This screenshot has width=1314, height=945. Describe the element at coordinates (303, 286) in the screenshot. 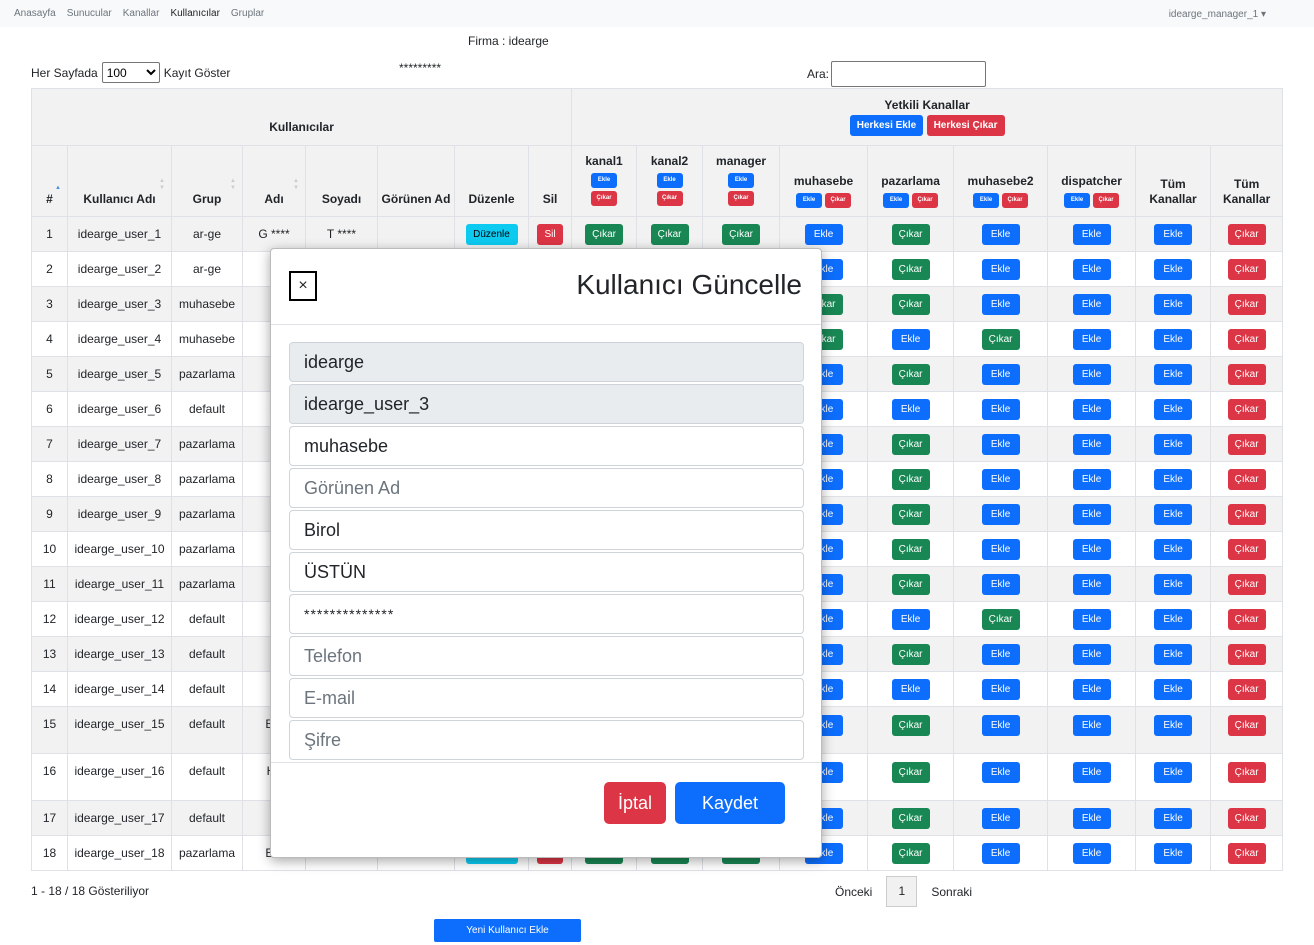

I see `modal-close-button: ×` at that location.